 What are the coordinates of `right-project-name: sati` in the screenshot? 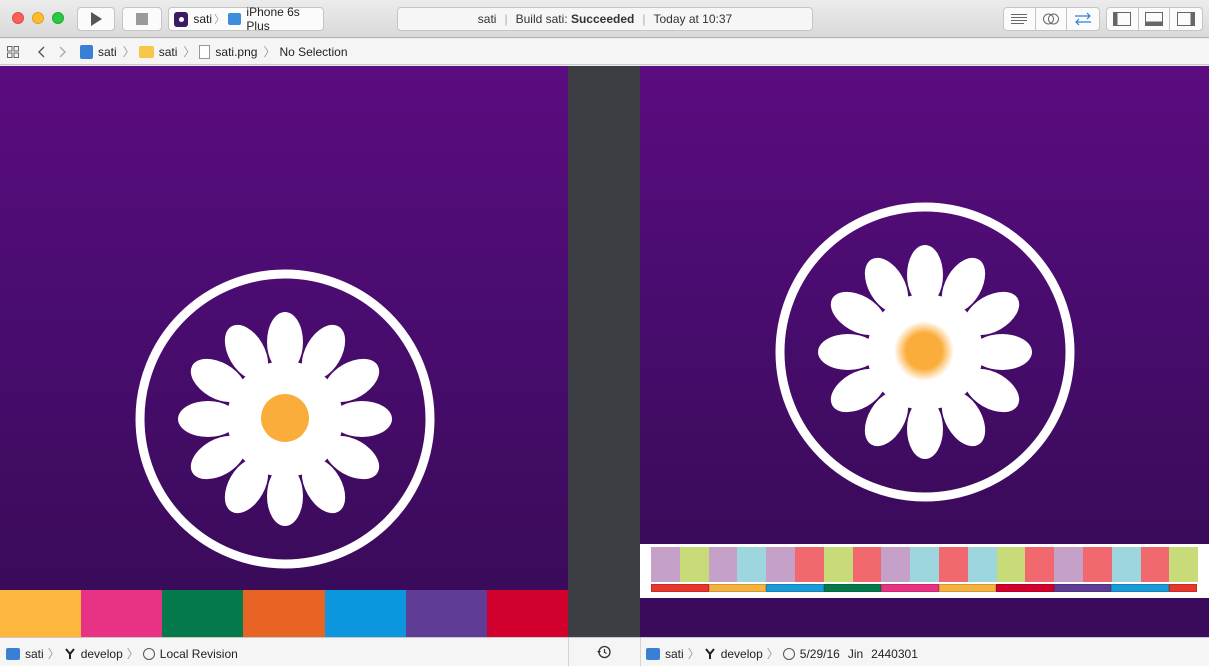 It's located at (674, 653).